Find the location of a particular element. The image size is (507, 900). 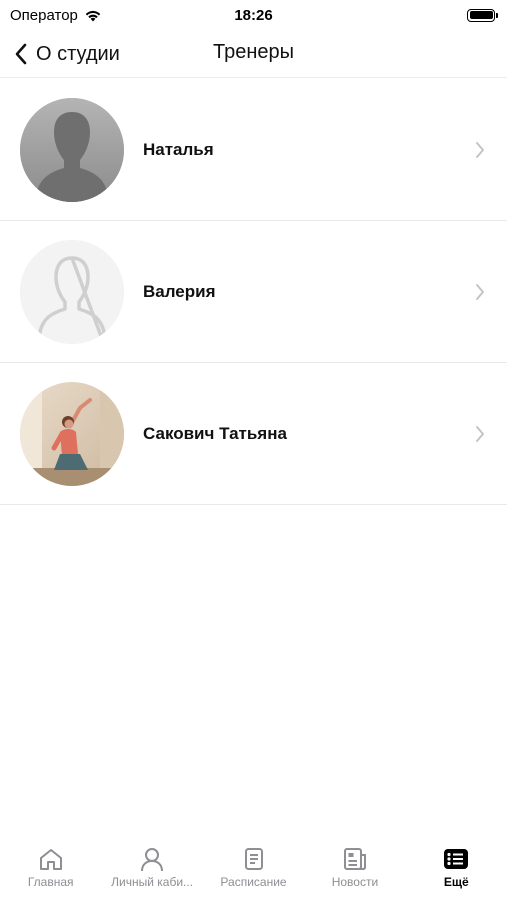

home-icon is located at coordinates (50, 859).